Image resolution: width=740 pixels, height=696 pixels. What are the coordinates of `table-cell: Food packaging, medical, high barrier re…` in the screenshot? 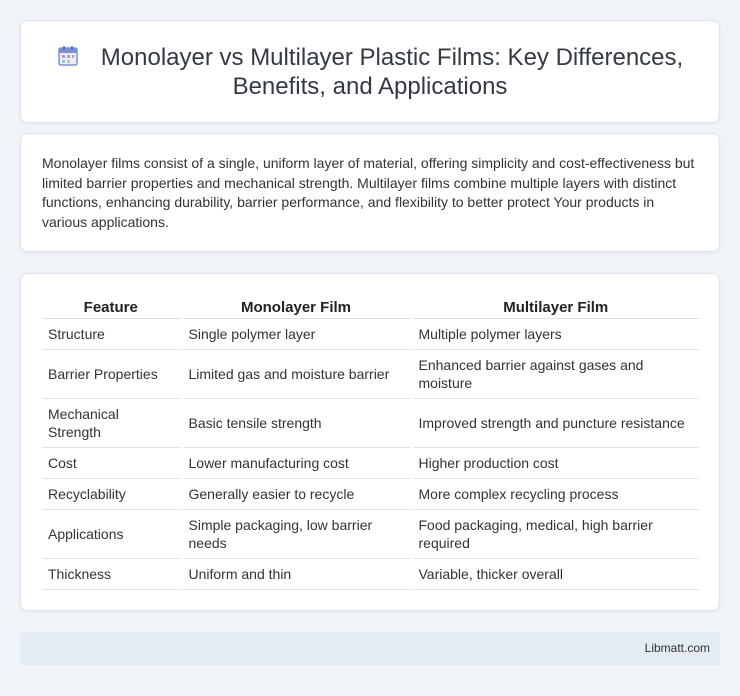 It's located at (554, 534).